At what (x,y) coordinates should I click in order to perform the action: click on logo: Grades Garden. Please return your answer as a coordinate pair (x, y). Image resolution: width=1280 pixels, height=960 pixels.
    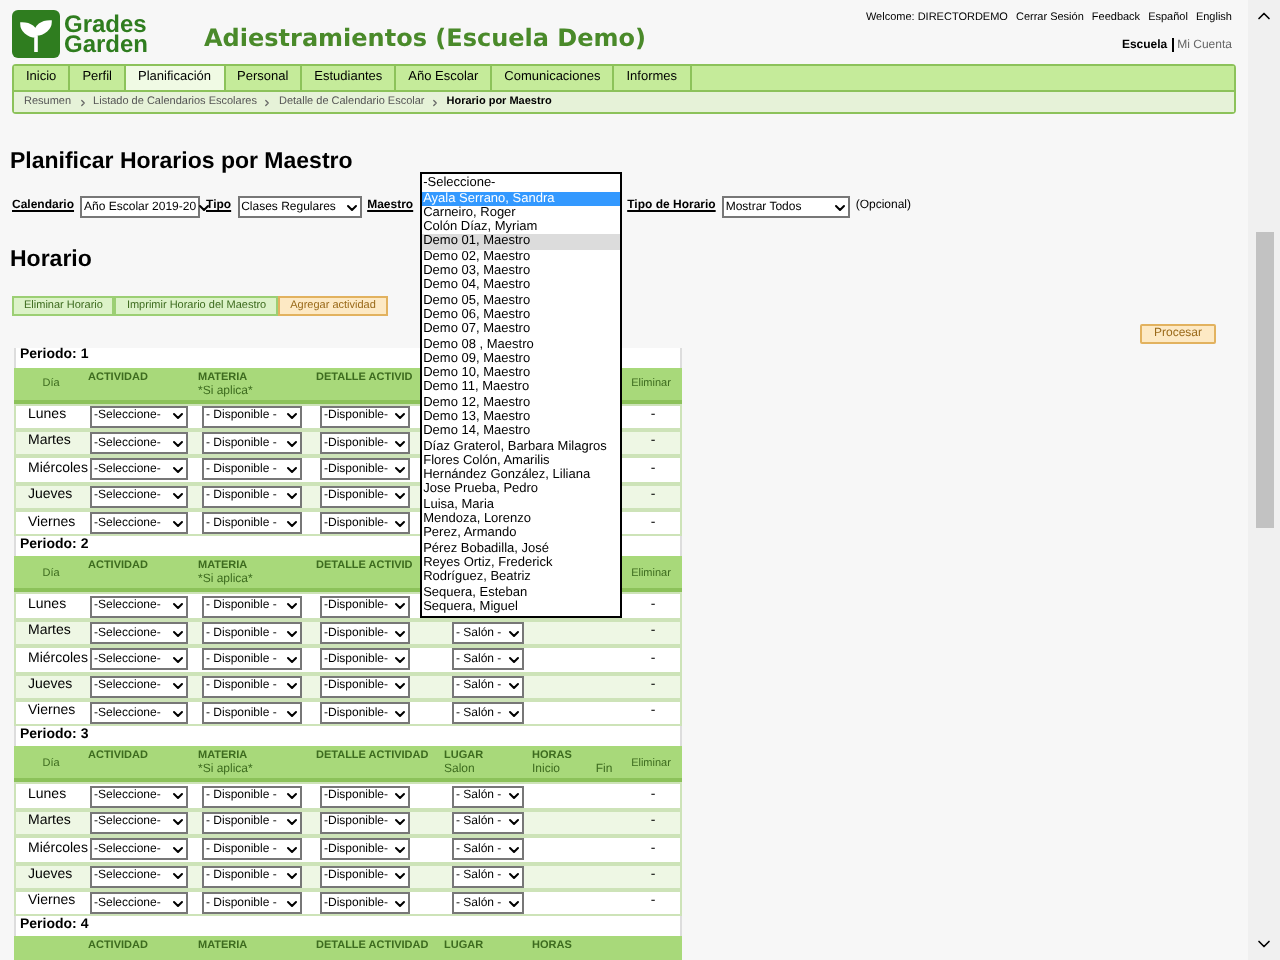
    Looking at the image, I should click on (80, 34).